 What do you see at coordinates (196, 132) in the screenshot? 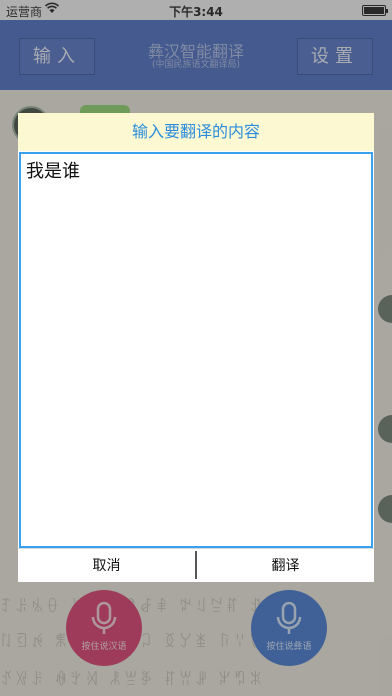
I see `dialog-title: 输入要翻译的内容` at bounding box center [196, 132].